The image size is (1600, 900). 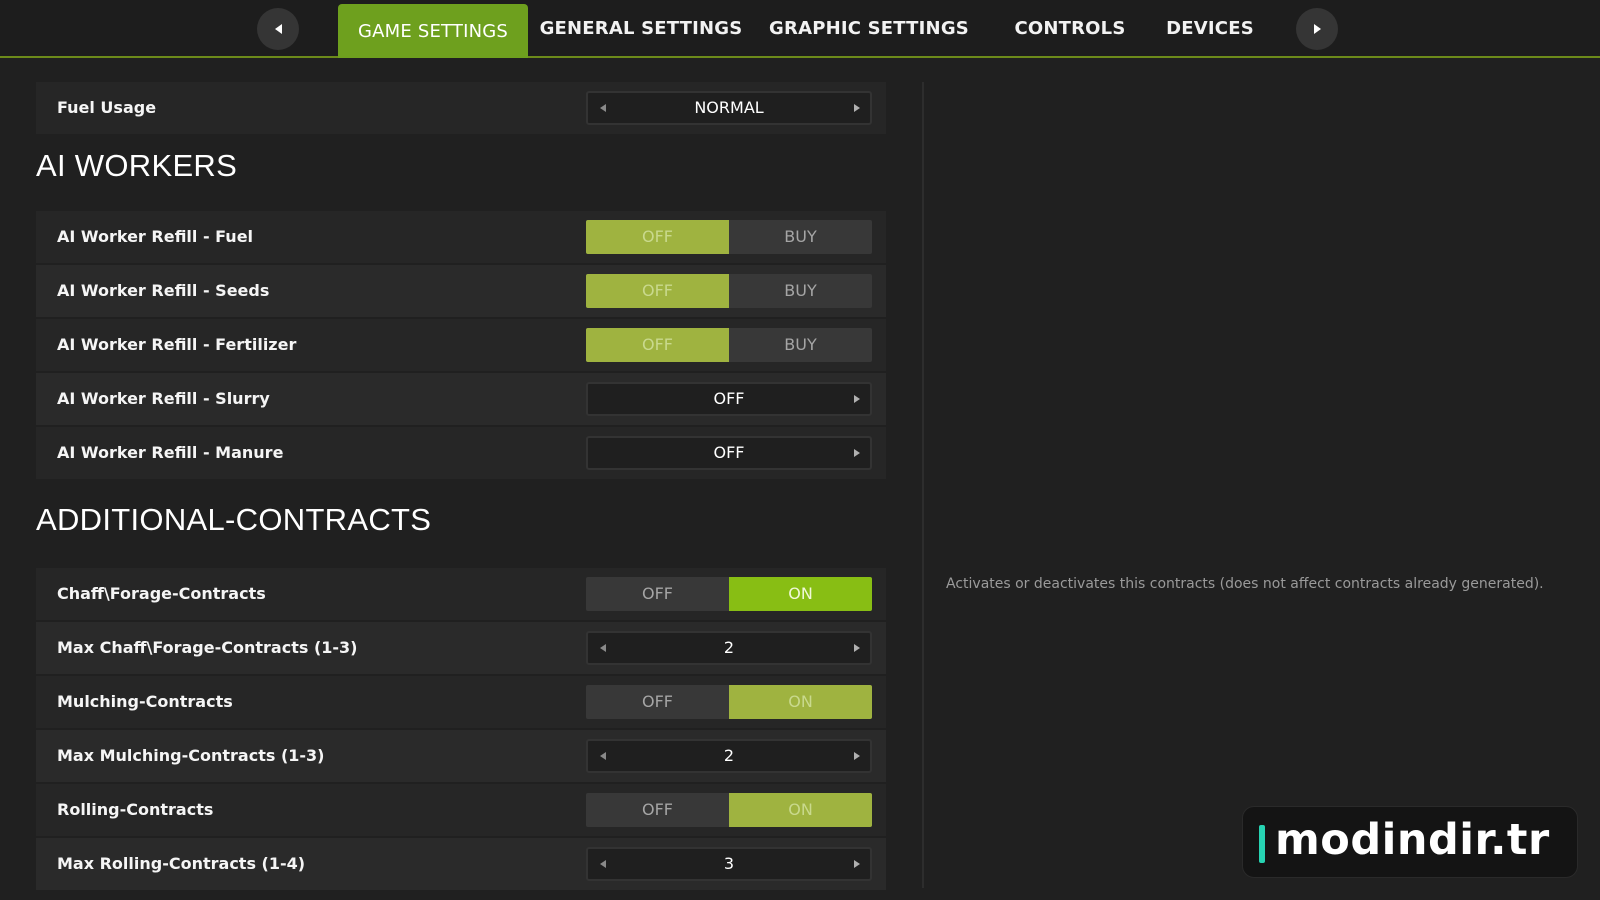 I want to click on setting-label: Chaff\Forage-Contracts, so click(x=161, y=593).